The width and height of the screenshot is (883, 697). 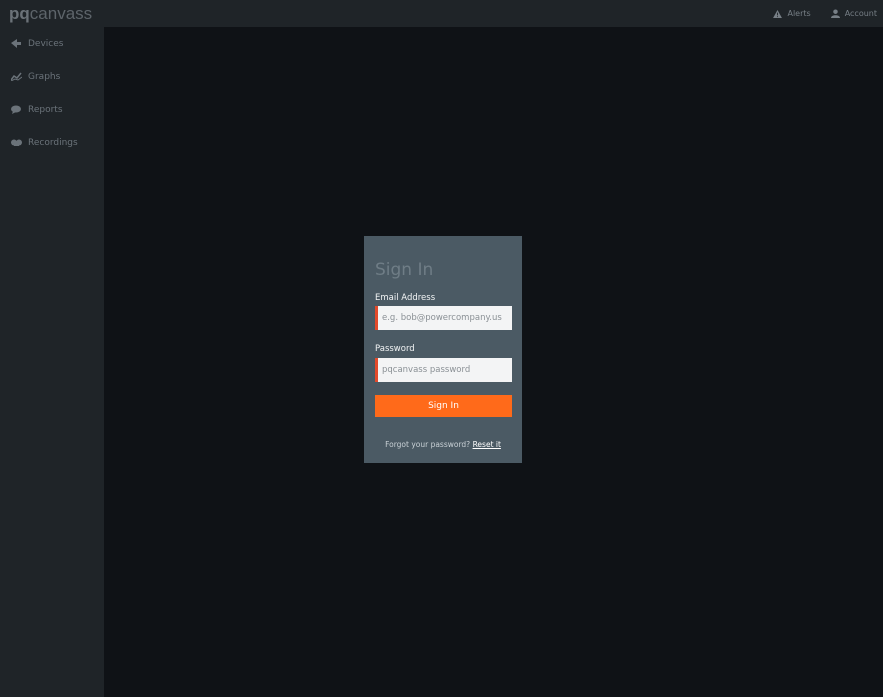 I want to click on sidebar-item-label: Reports, so click(x=45, y=109).